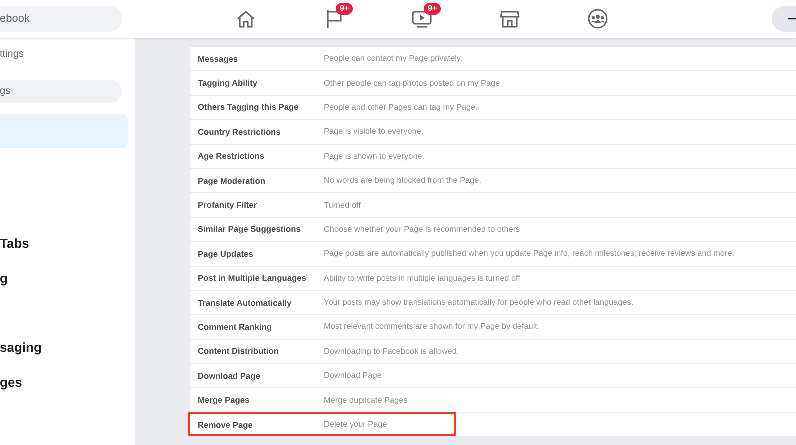  Describe the element at coordinates (246, 19) in the screenshot. I see `home-icon` at that location.